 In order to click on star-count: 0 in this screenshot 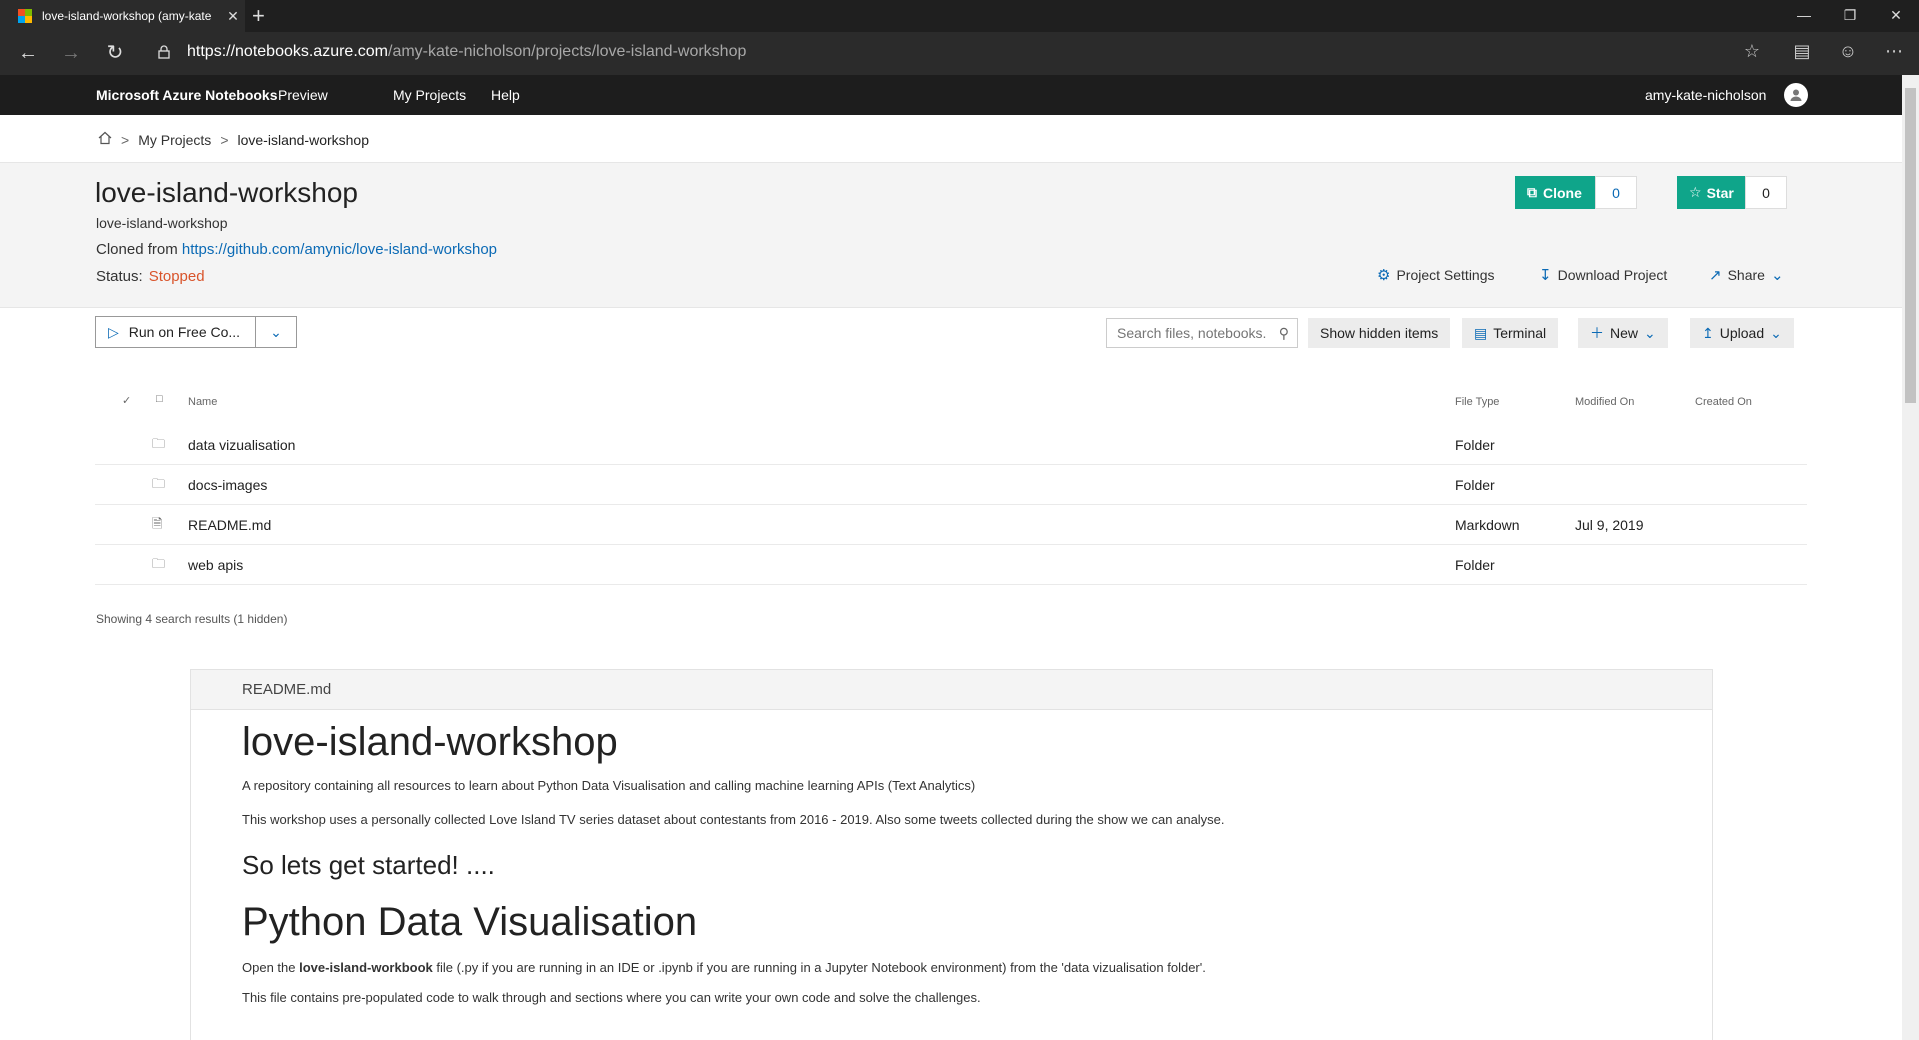, I will do `click(1766, 192)`.